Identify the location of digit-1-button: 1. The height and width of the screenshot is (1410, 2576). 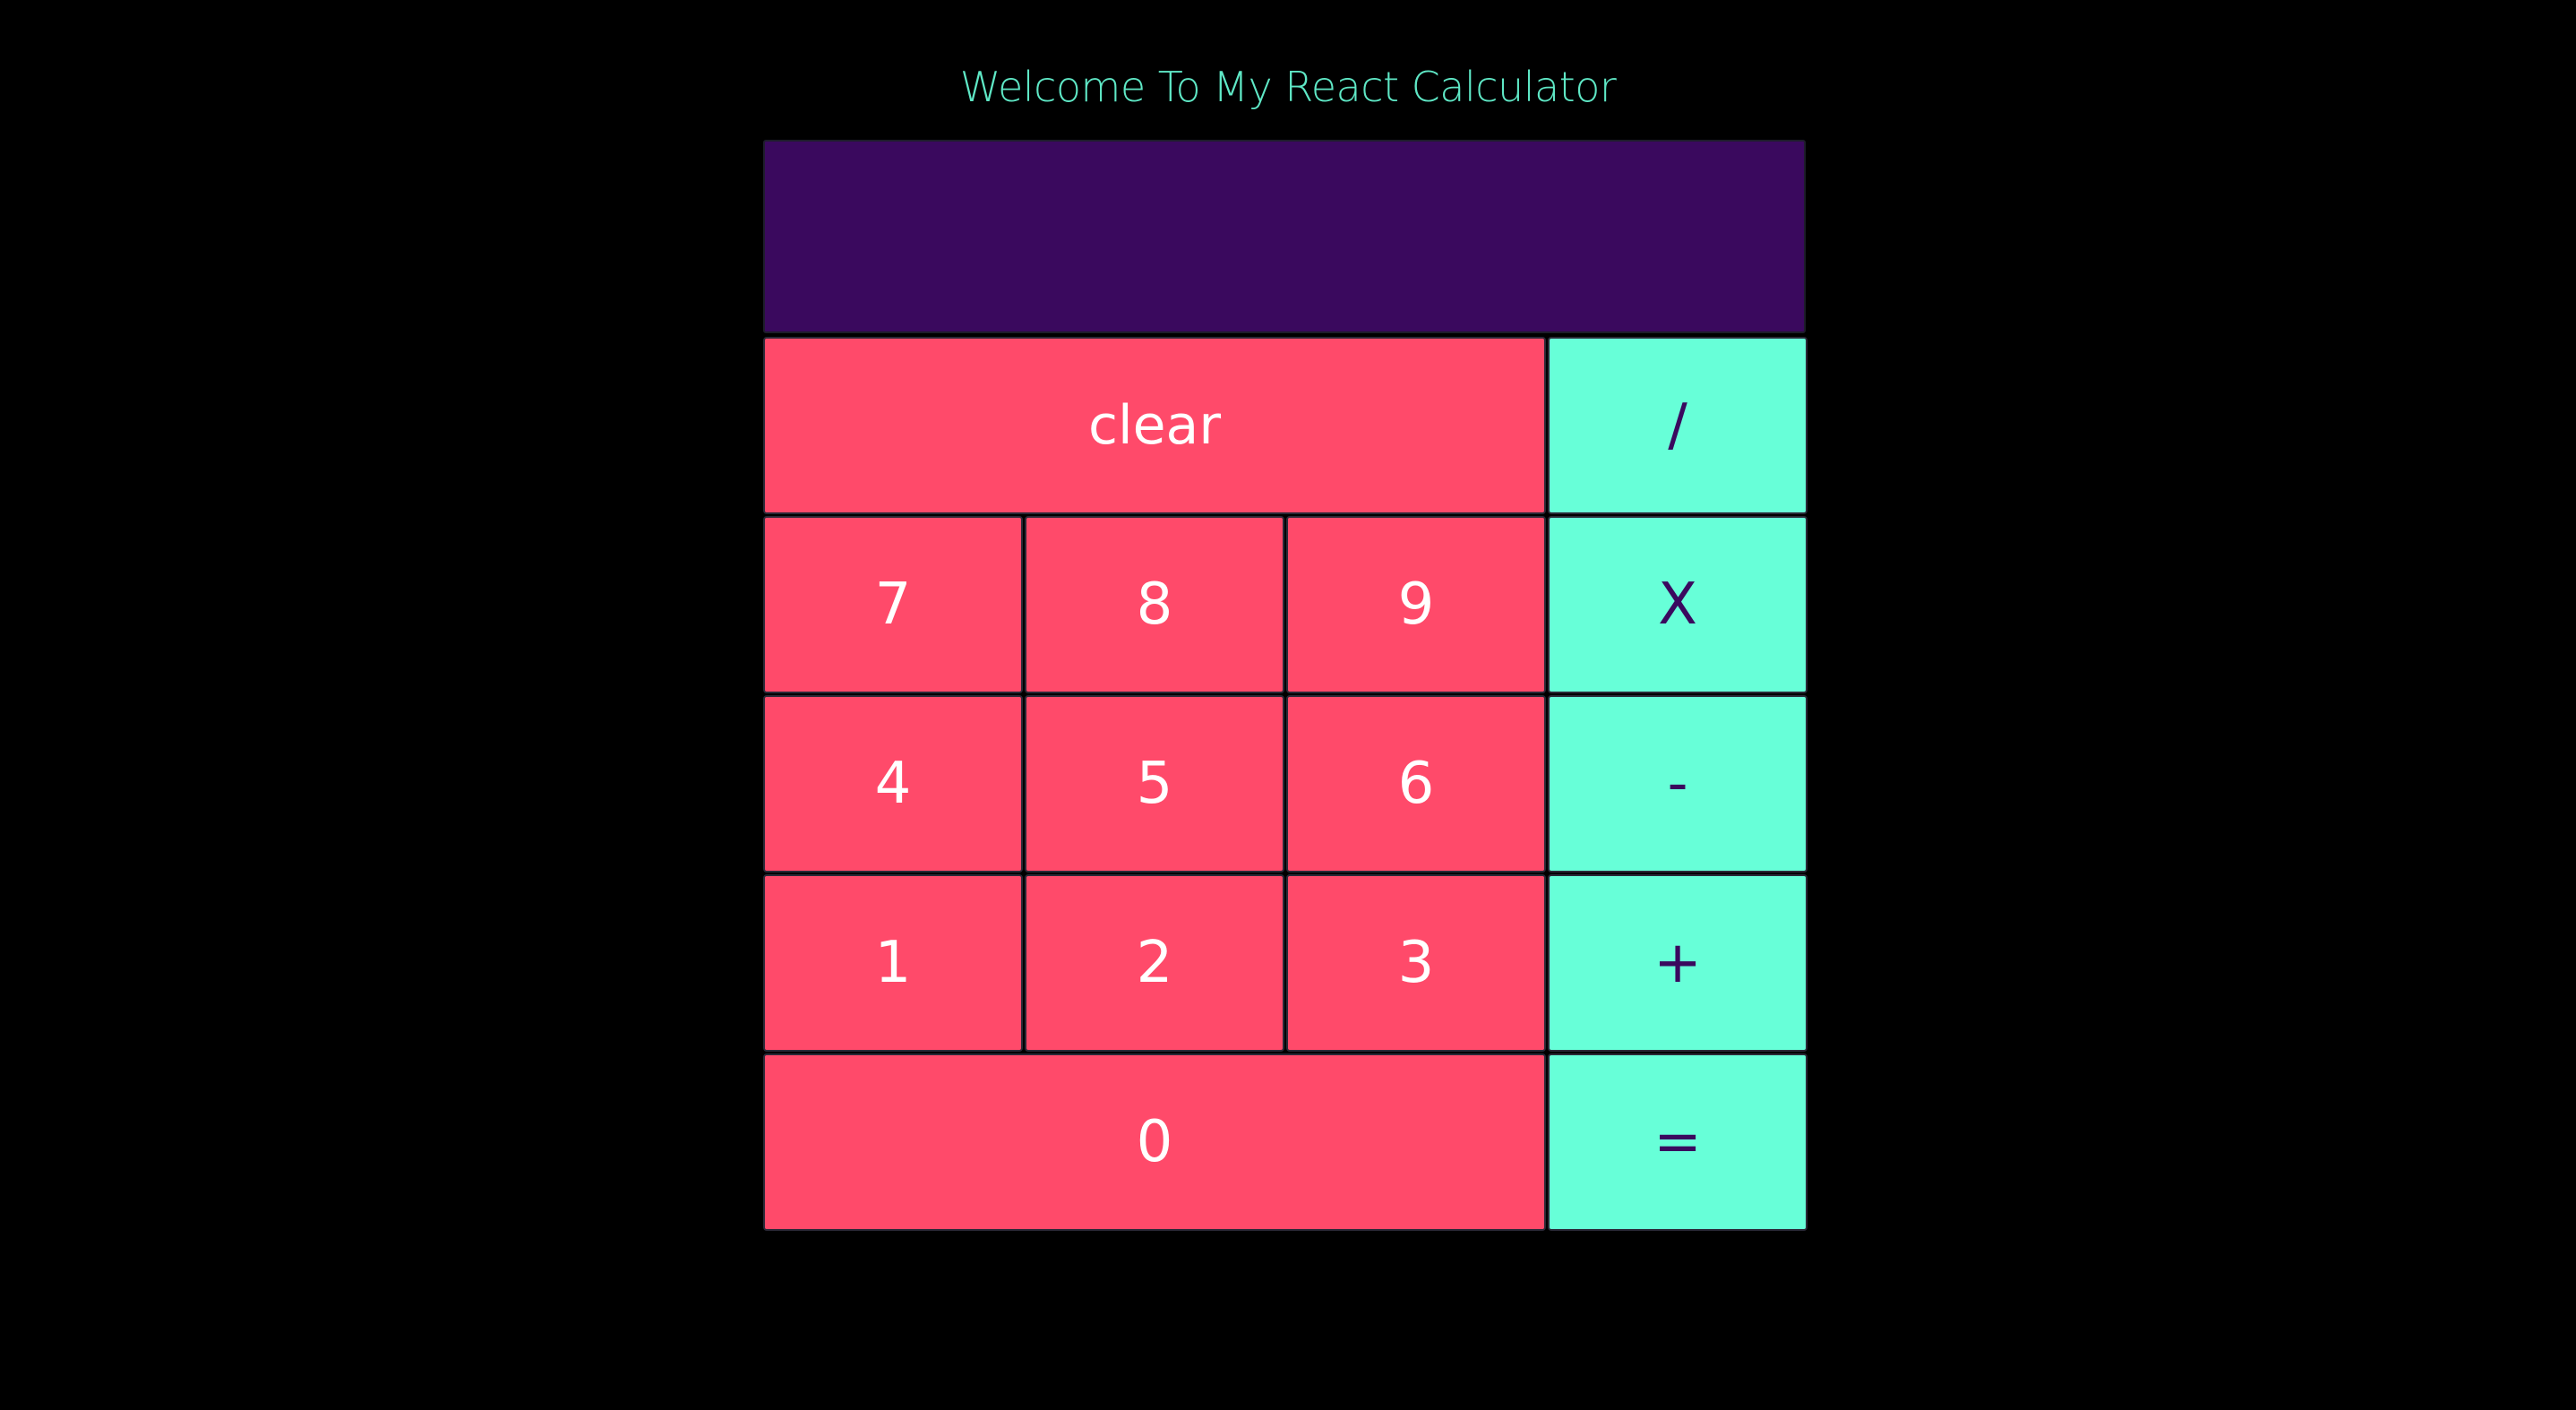
(893, 963).